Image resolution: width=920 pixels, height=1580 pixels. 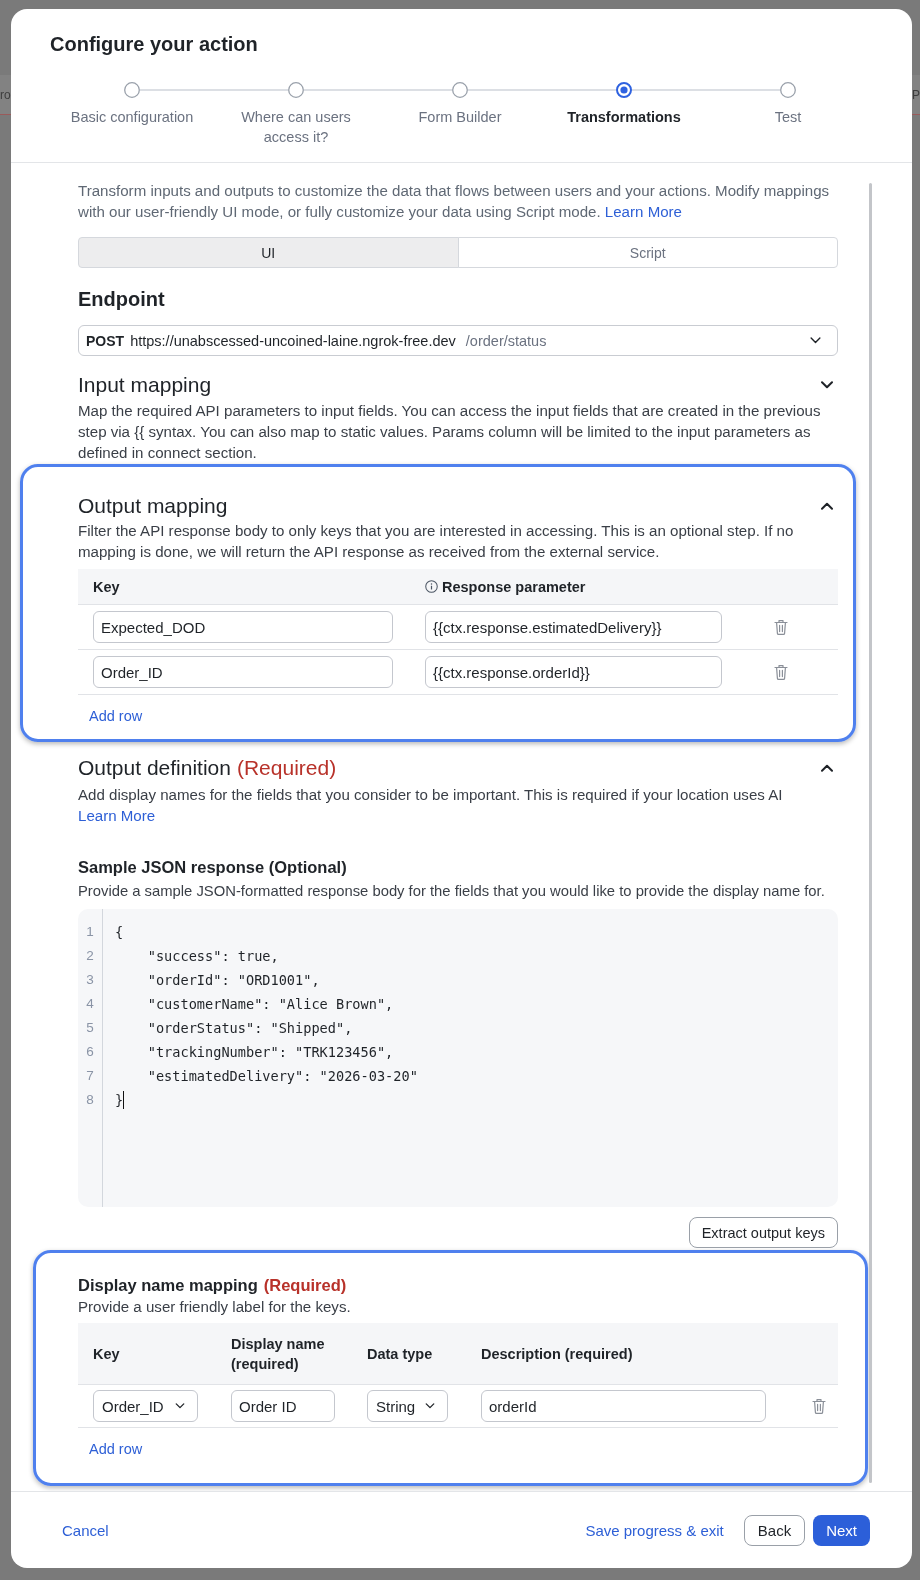 I want to click on response-parameter-input: {{ctx.response.orderId}}, so click(x=573, y=672).